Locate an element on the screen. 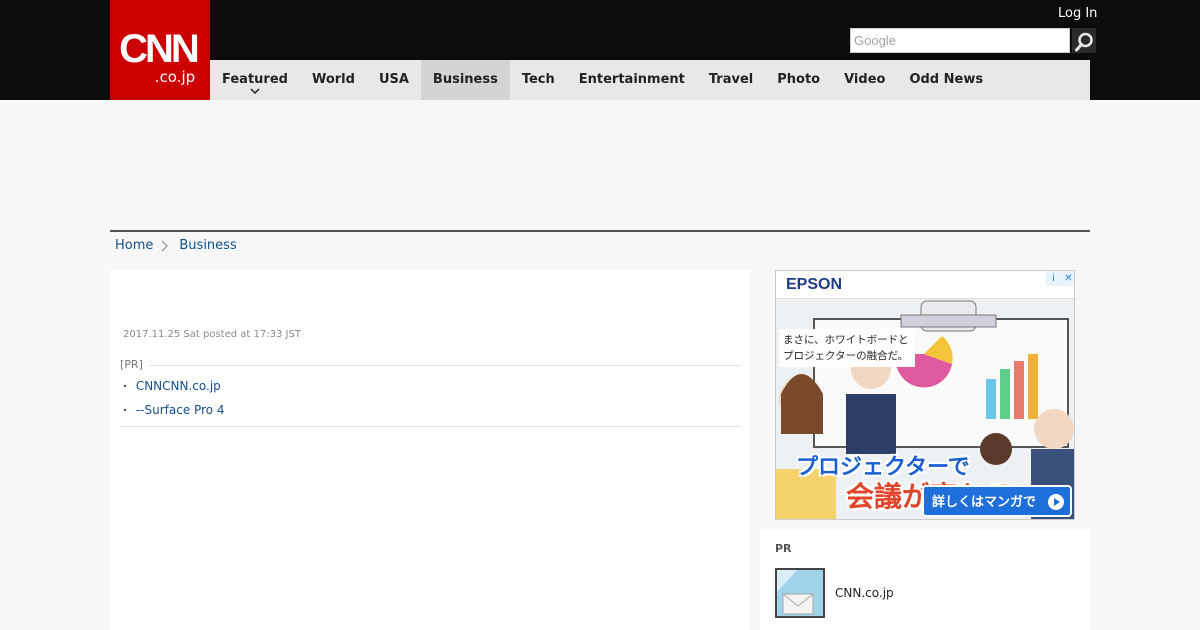  ad-copy-line: プロジェクターの融合だ。 is located at coordinates (846, 356).